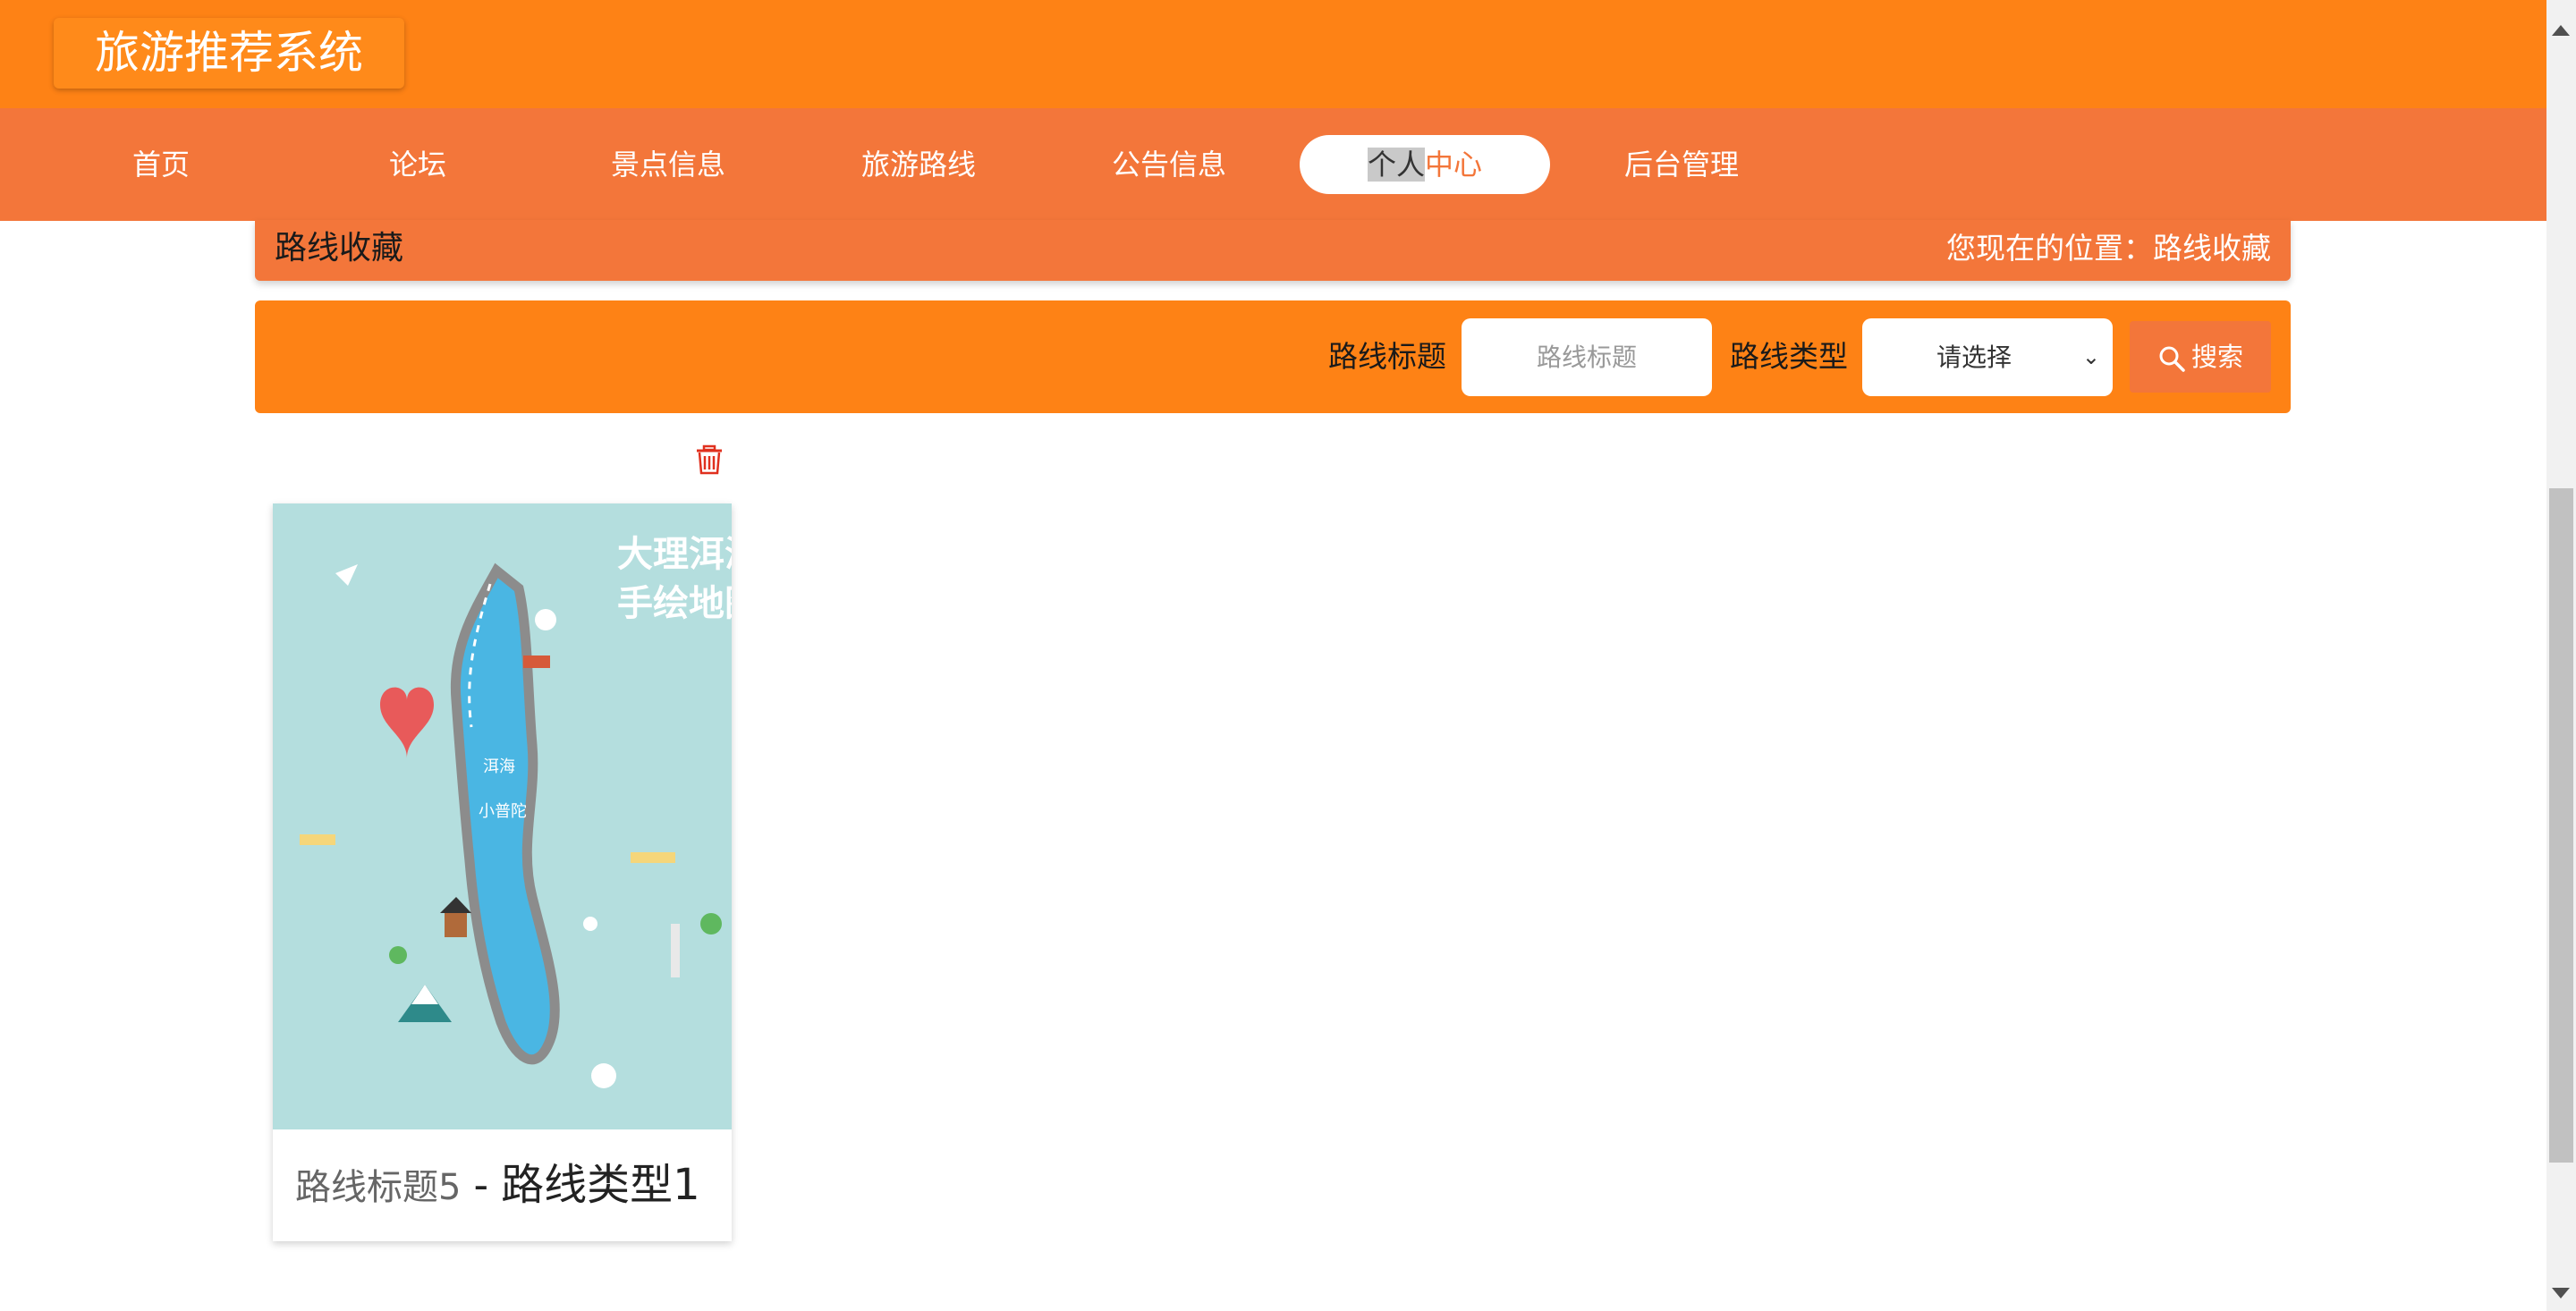 This screenshot has height=1311, width=2576. What do you see at coordinates (600, 1185) in the screenshot?
I see `route-type: 路线类型1` at bounding box center [600, 1185].